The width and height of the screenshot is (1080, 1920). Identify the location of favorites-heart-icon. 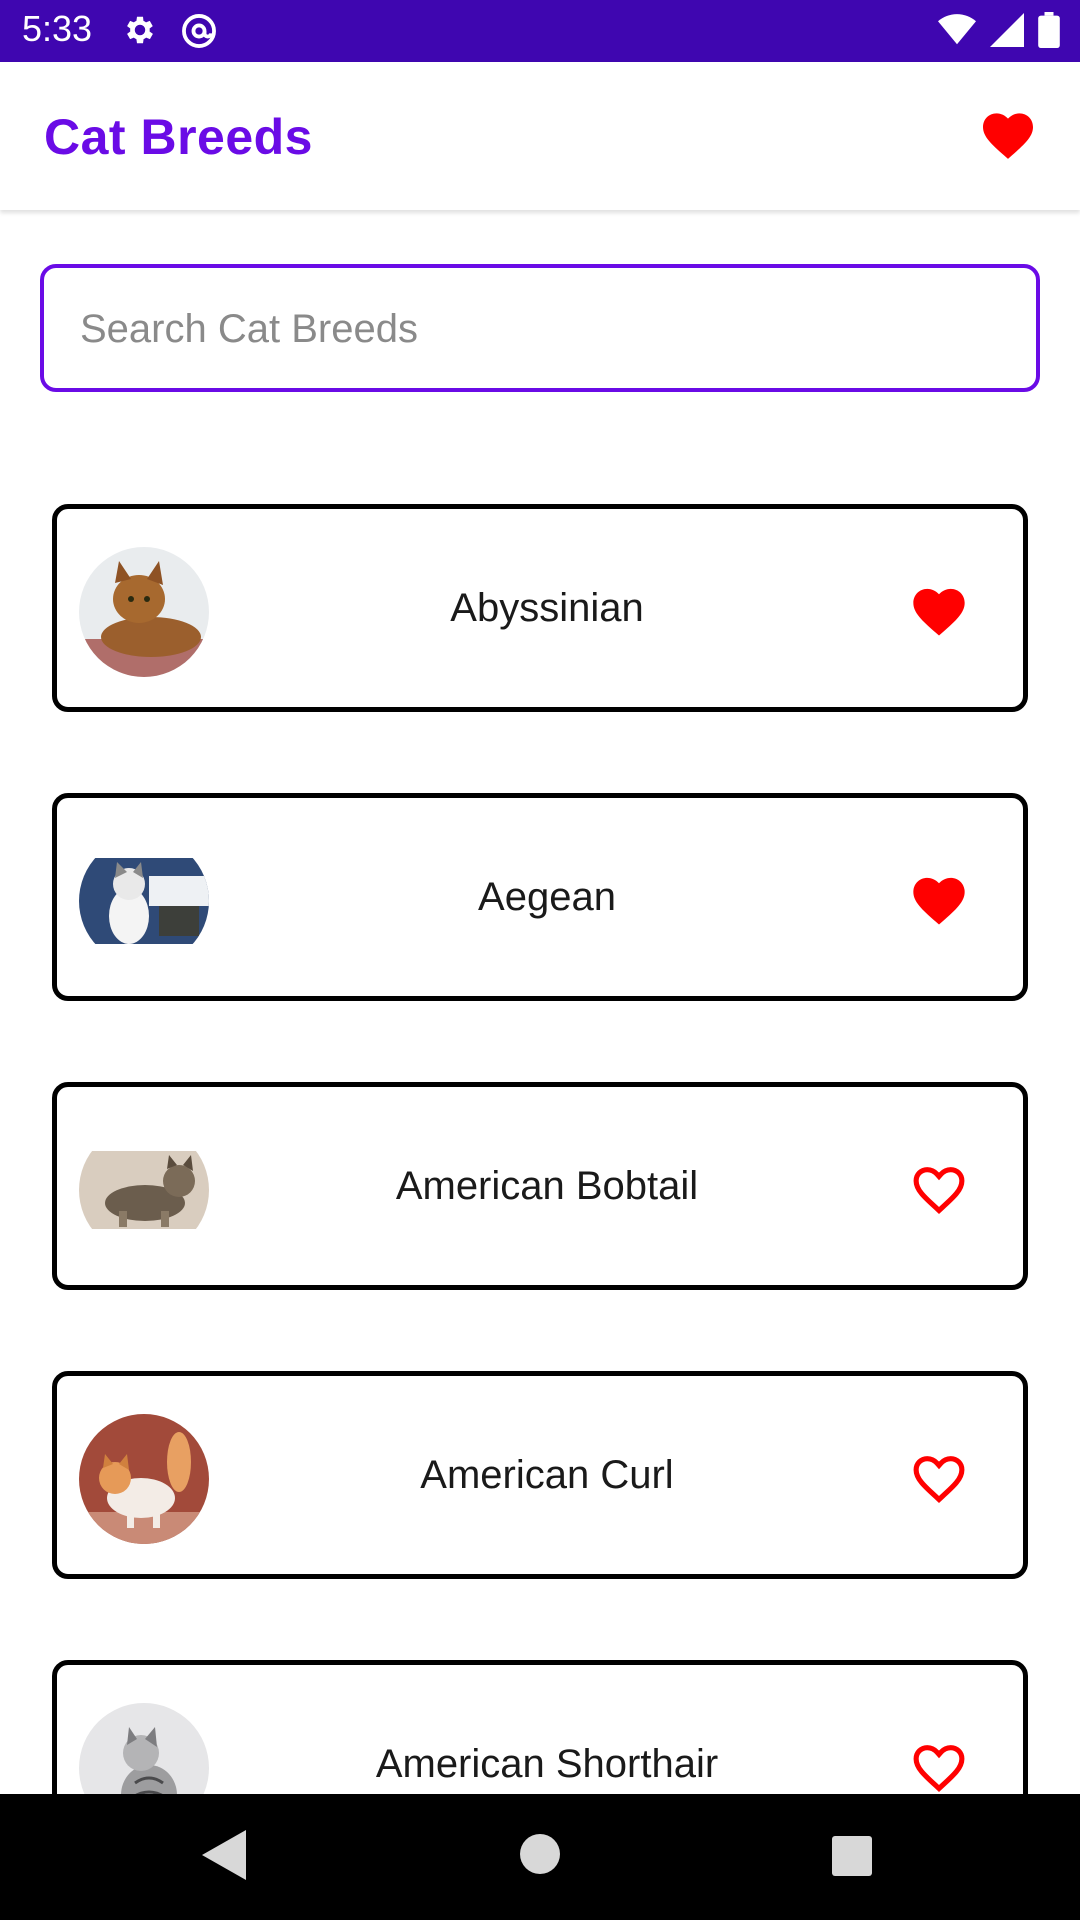
(1008, 135).